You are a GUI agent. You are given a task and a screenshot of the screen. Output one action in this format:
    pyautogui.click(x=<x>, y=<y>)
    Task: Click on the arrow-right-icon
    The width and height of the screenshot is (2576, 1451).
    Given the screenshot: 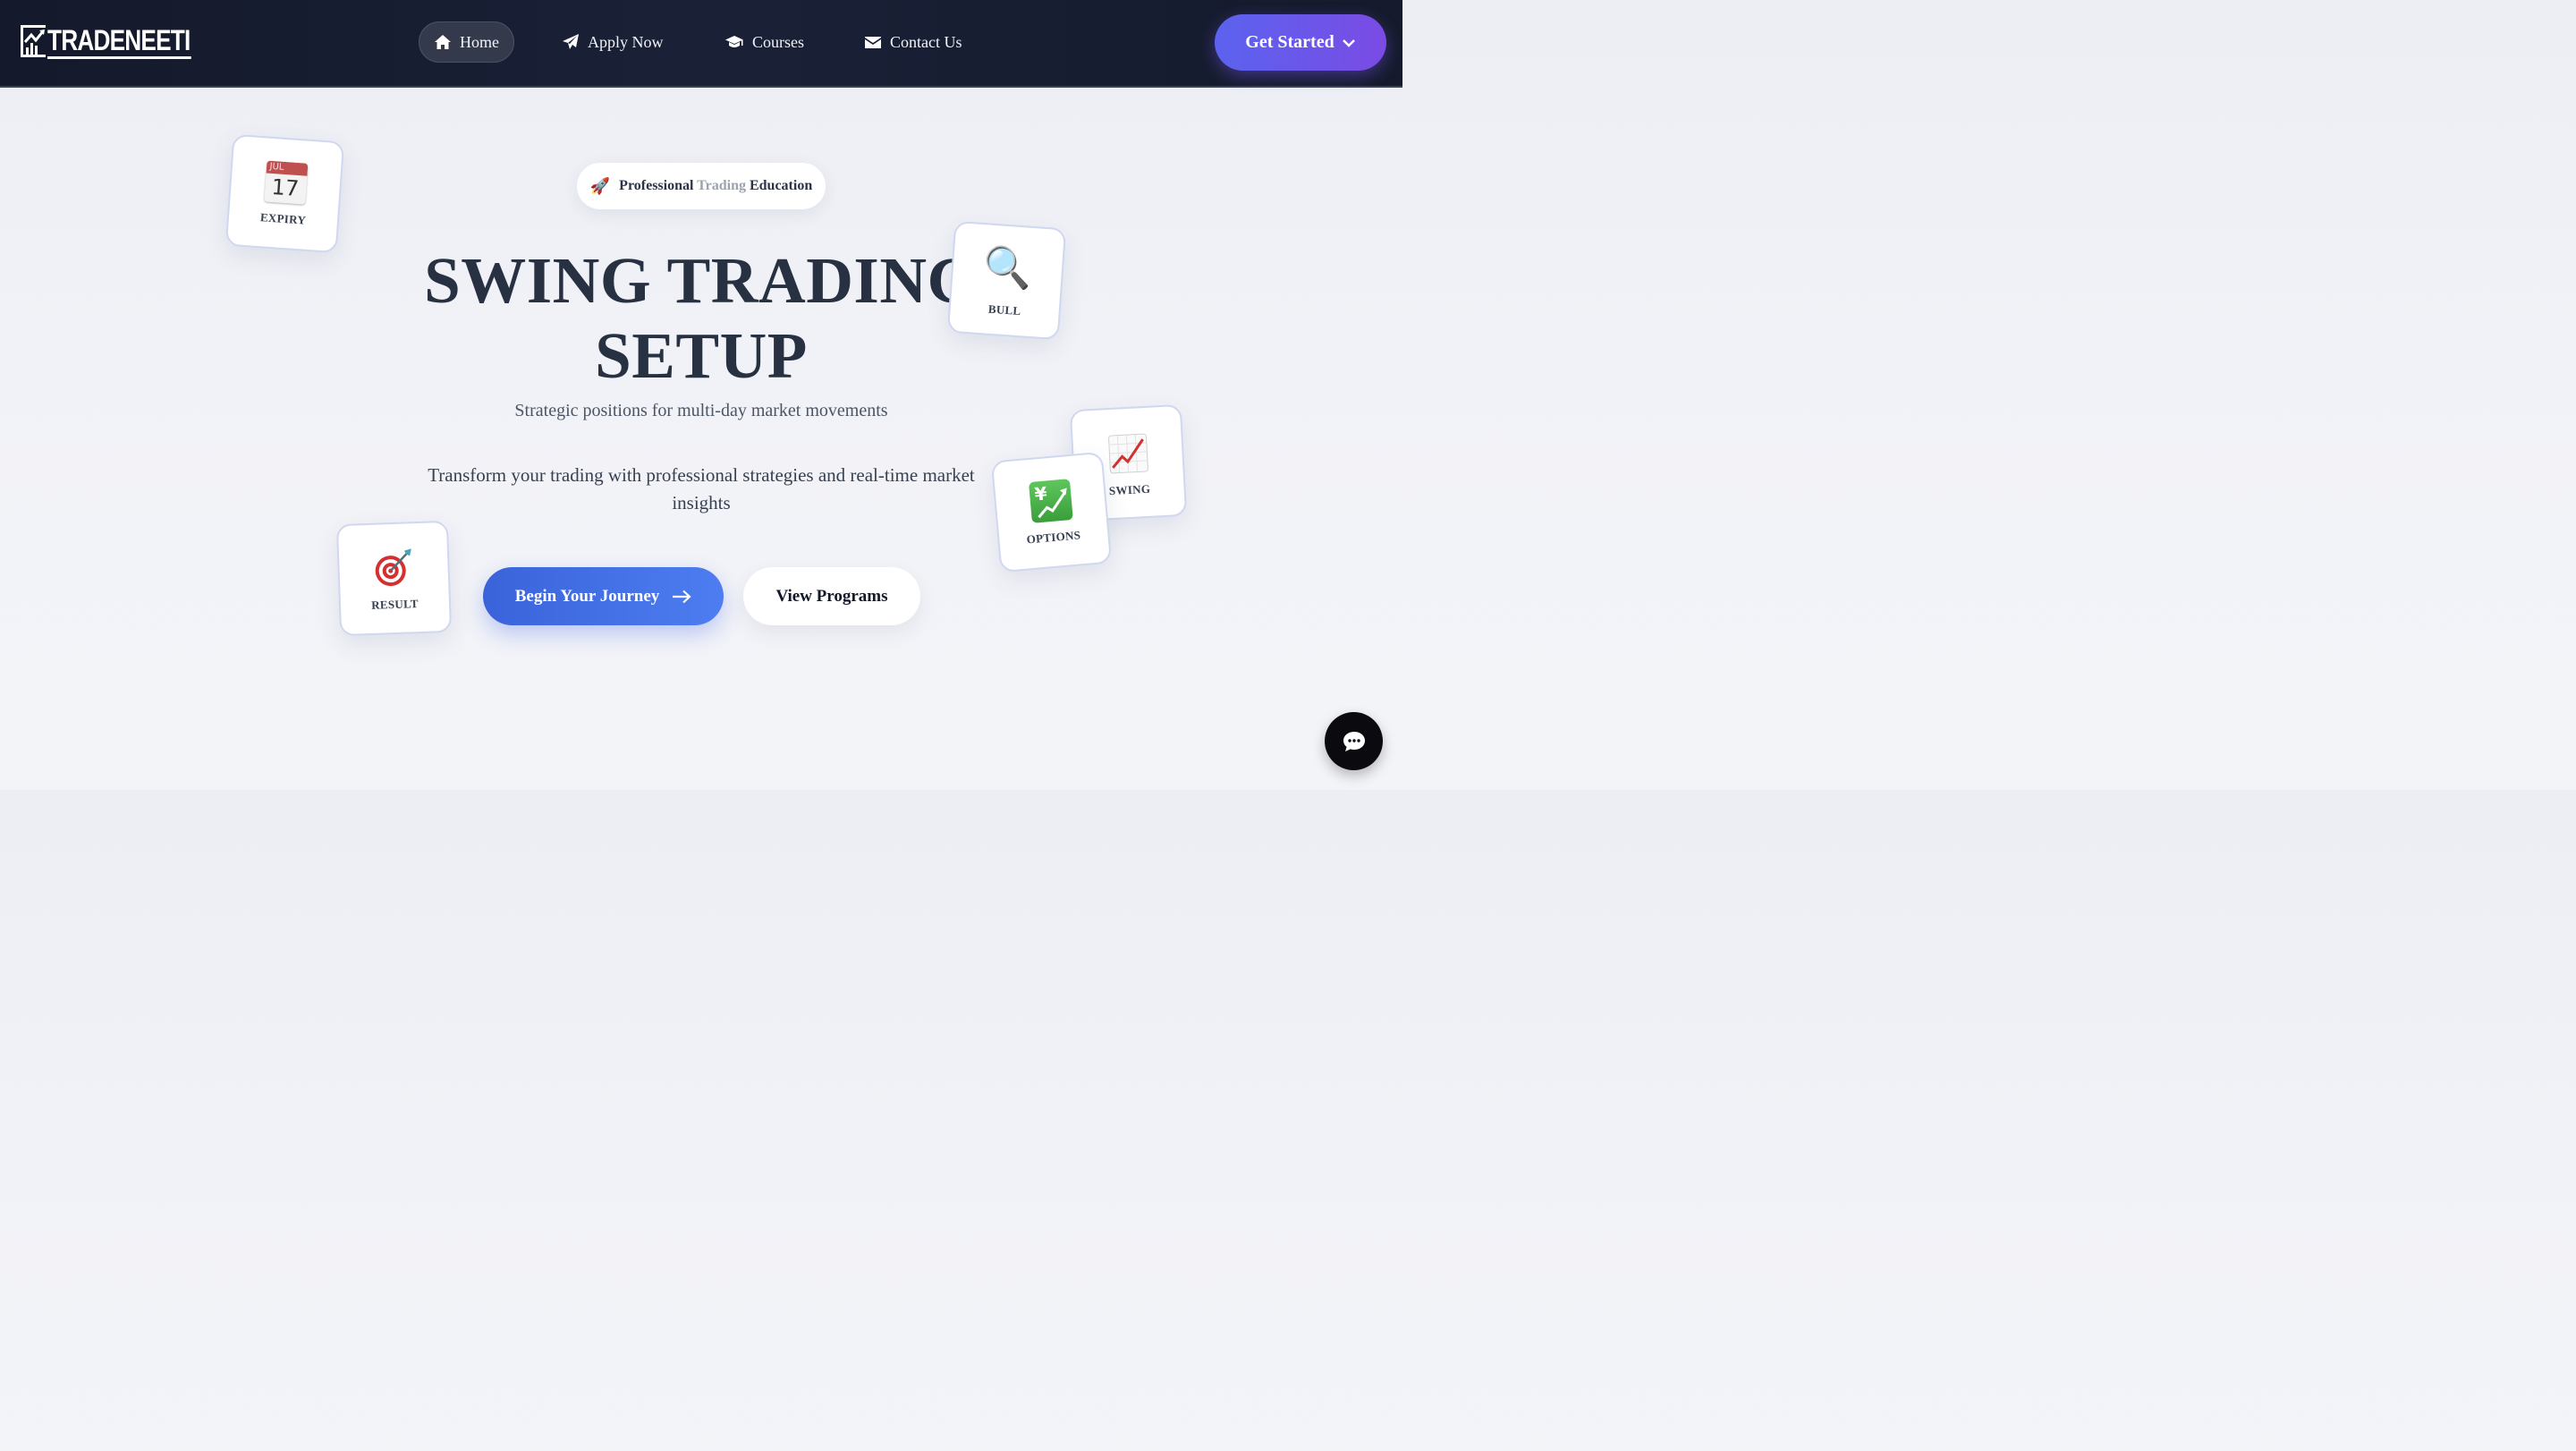 What is the action you would take?
    pyautogui.click(x=682, y=596)
    